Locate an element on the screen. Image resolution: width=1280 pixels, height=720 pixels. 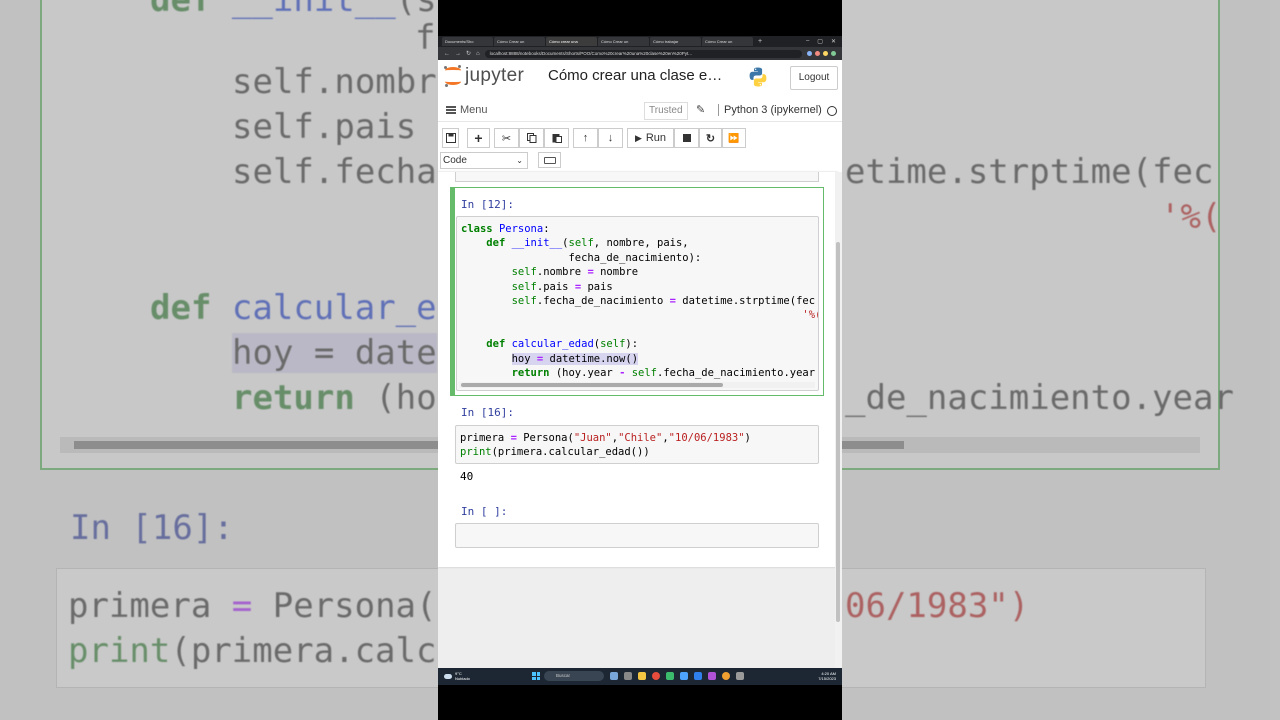
run-button: ▶ Run is located at coordinates (650, 138).